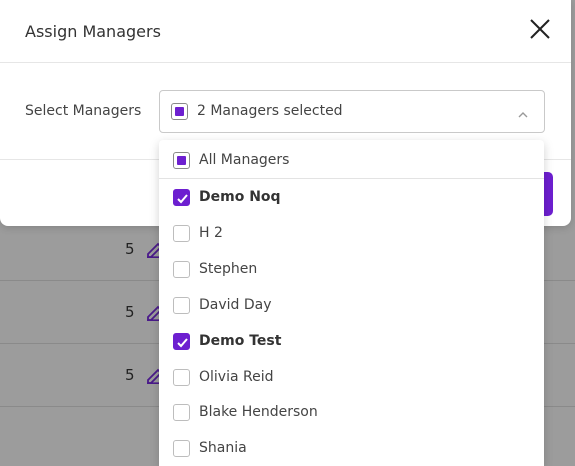 This screenshot has width=575, height=466. Describe the element at coordinates (352, 111) in the screenshot. I see `managers-select: 2 Managers selected` at that location.